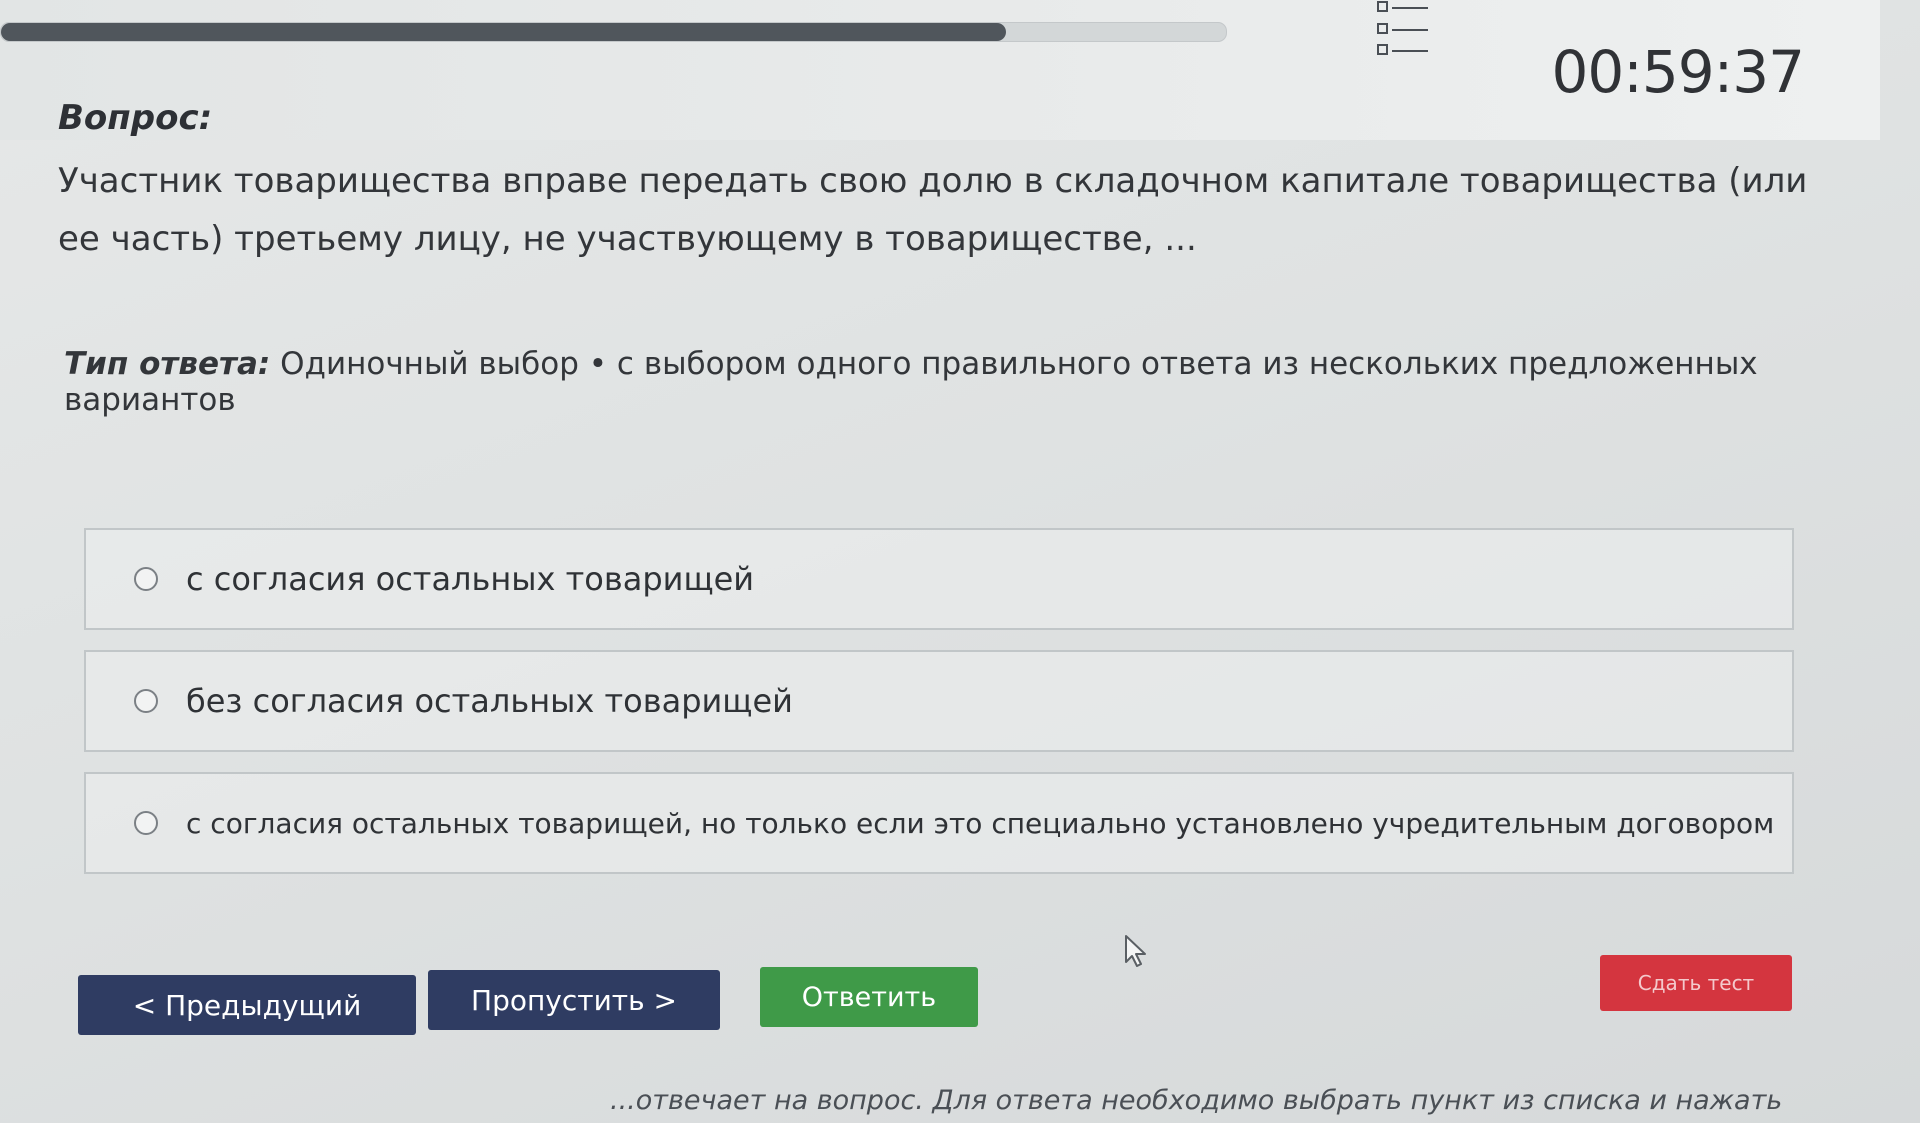  What do you see at coordinates (1696, 983) in the screenshot?
I see `finish-test-button: Сдать тест` at bounding box center [1696, 983].